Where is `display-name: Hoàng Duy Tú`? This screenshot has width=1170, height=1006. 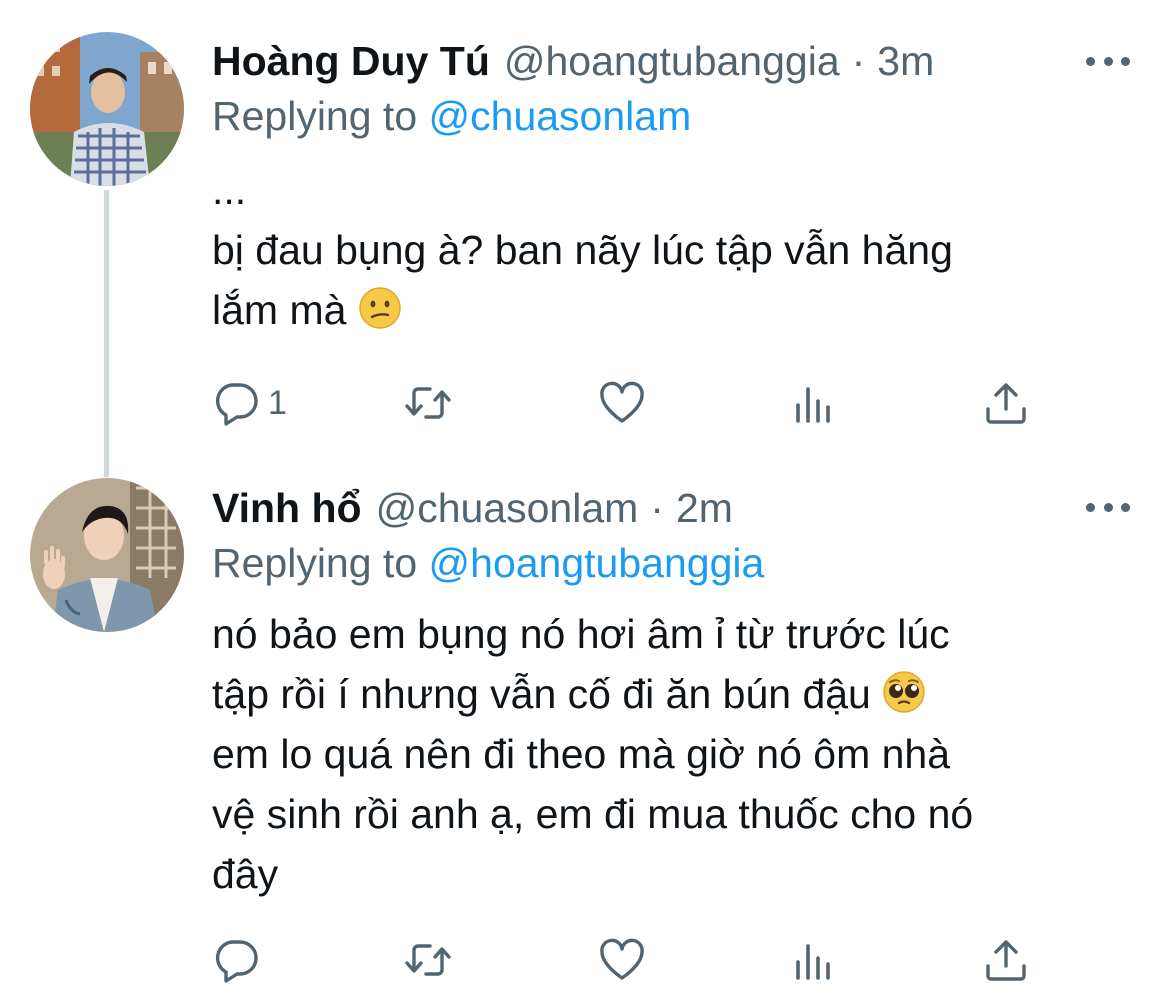 display-name: Hoàng Duy Tú is located at coordinates (351, 61).